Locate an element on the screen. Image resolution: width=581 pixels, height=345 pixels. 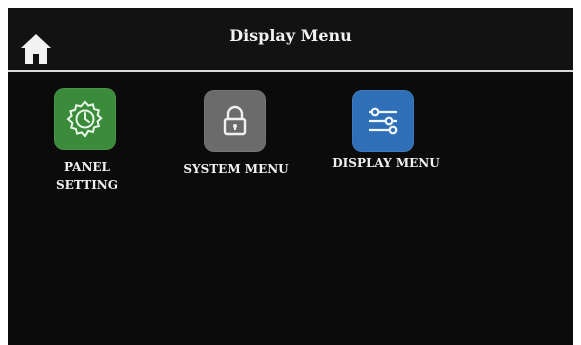
sliders-icon is located at coordinates (383, 121).